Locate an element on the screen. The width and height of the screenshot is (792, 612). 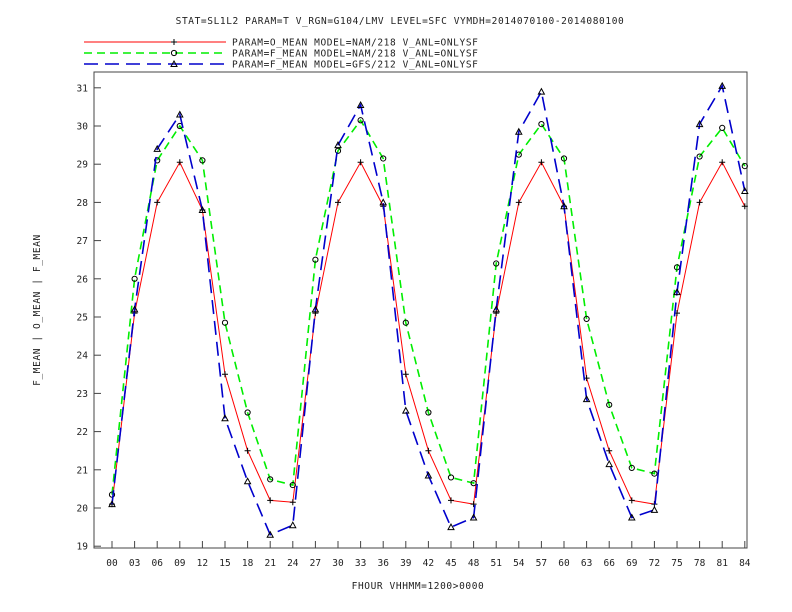
x-tick-label: 57 is located at coordinates (541, 563).